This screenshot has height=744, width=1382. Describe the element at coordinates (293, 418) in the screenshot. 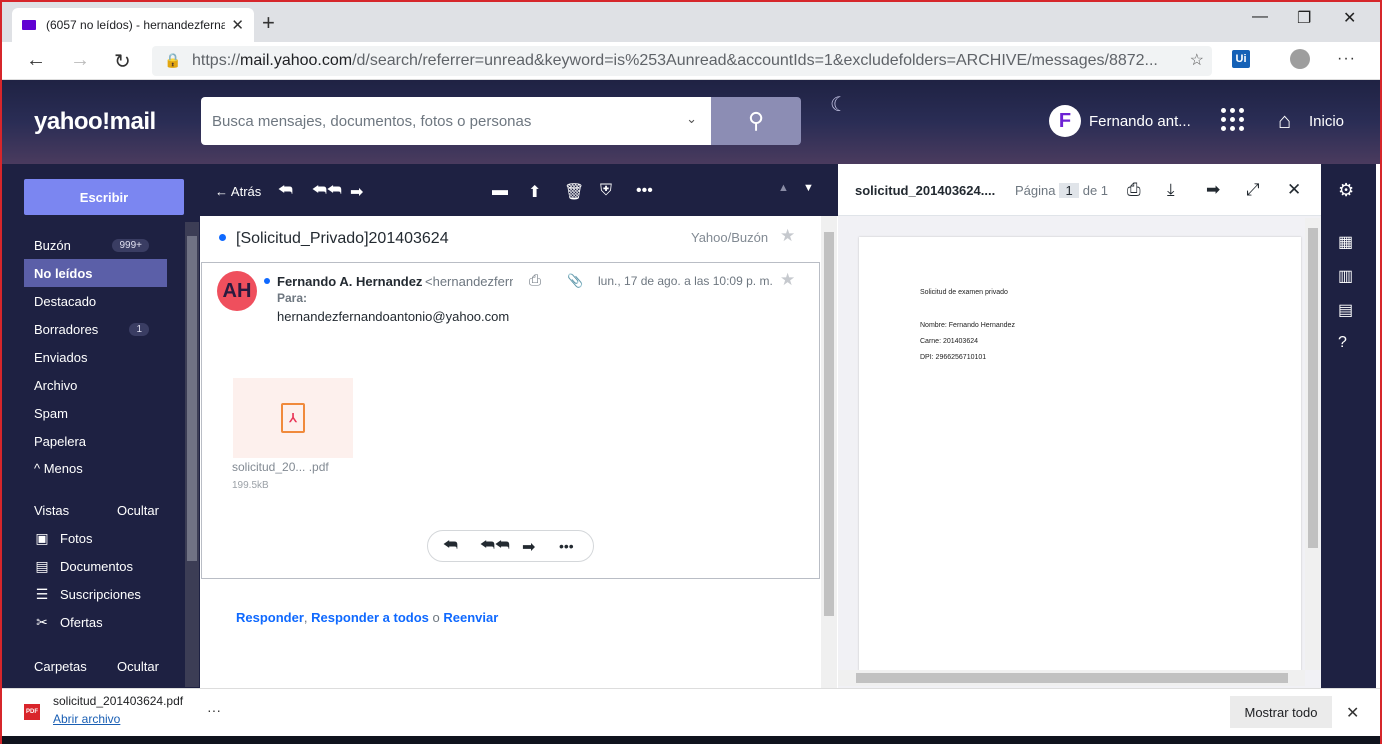

I see `attachment-thumbnail: ⅄` at that location.